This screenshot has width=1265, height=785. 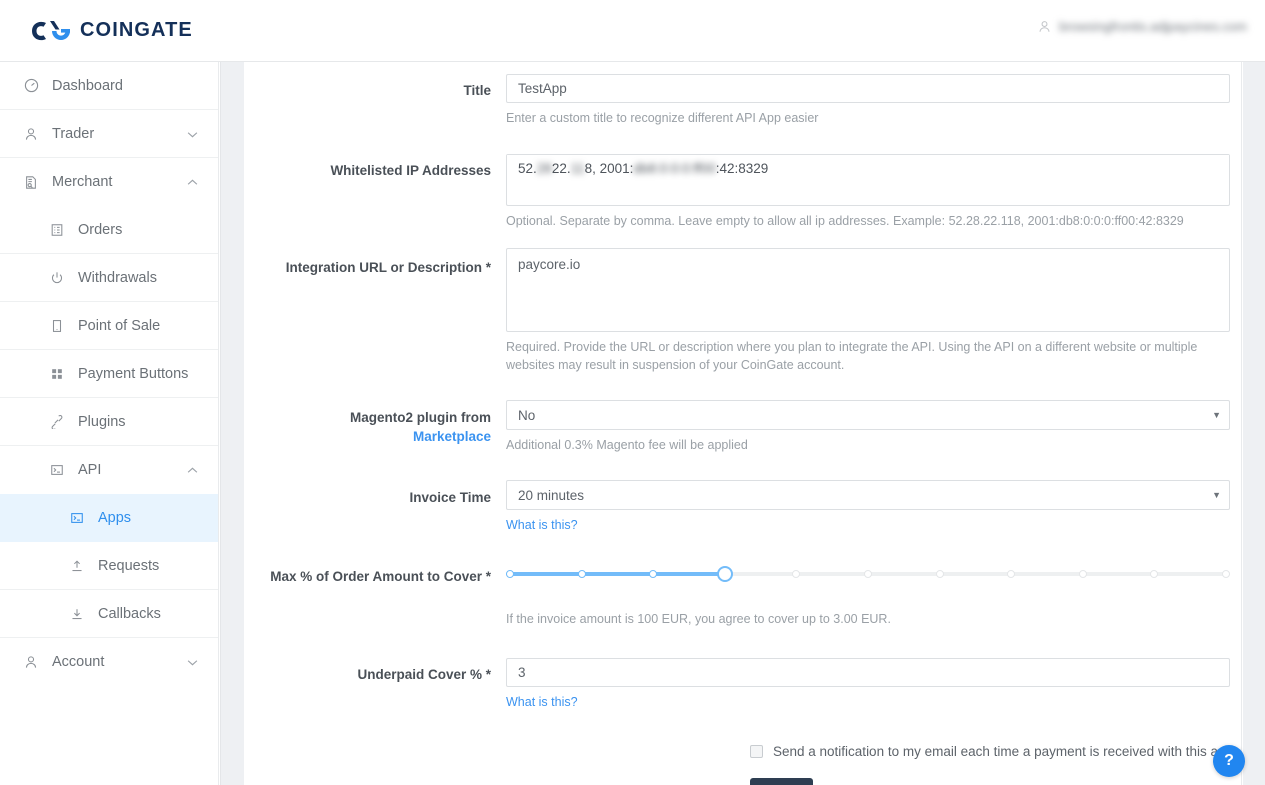 I want to click on sidebar-item-dashboard: Dashboard, so click(x=109, y=86).